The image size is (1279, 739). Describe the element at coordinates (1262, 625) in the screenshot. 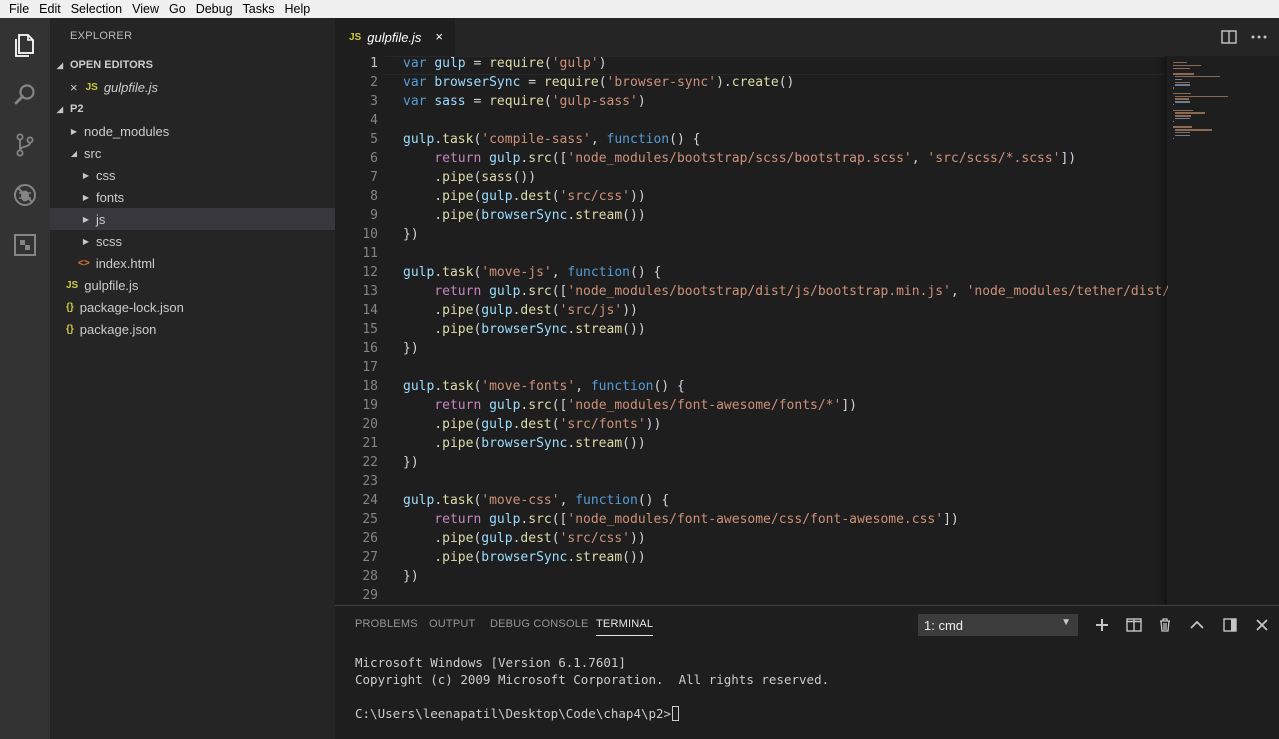

I see `close-panel-icon` at that location.